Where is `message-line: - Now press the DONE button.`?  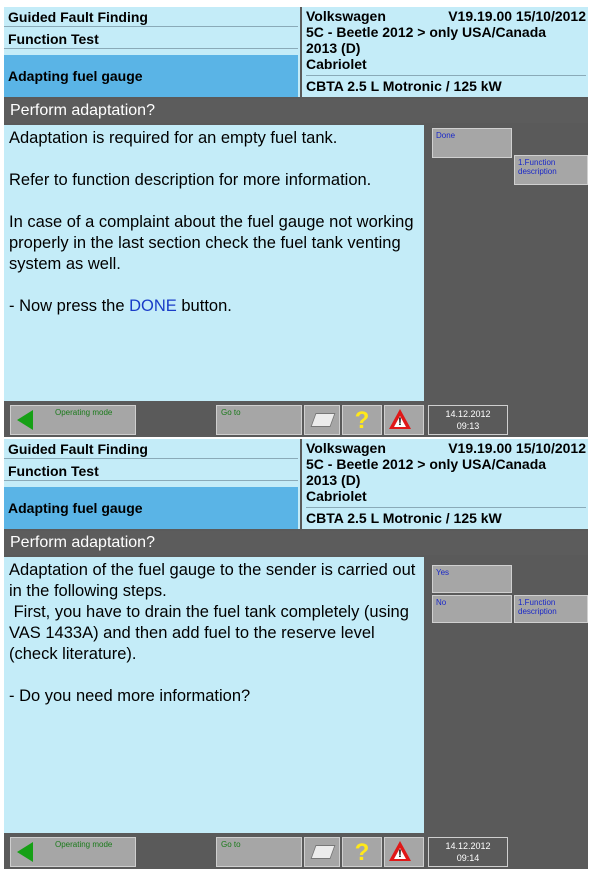 message-line: - Now press the DONE button. is located at coordinates (120, 306).